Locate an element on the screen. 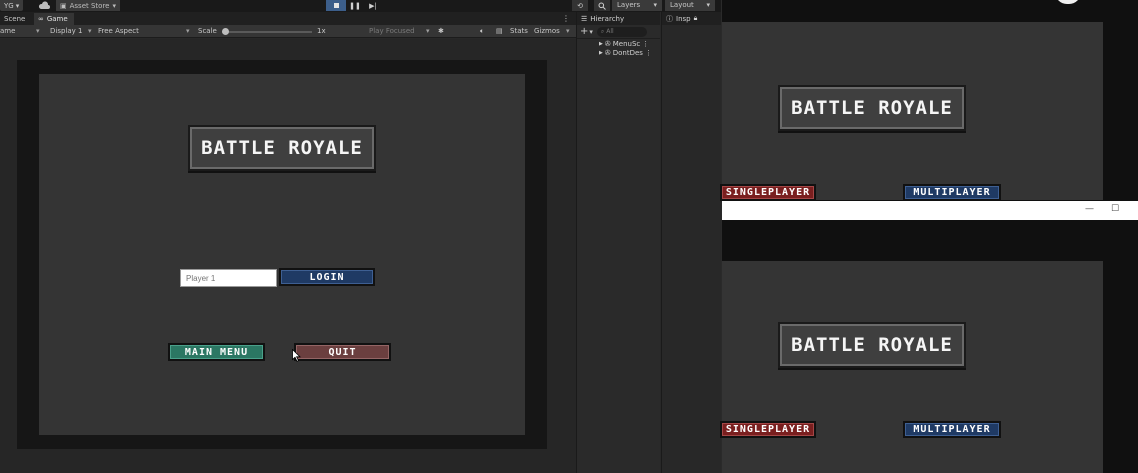 This screenshot has height=473, width=1138. tab-scene: Scene is located at coordinates (17, 19).